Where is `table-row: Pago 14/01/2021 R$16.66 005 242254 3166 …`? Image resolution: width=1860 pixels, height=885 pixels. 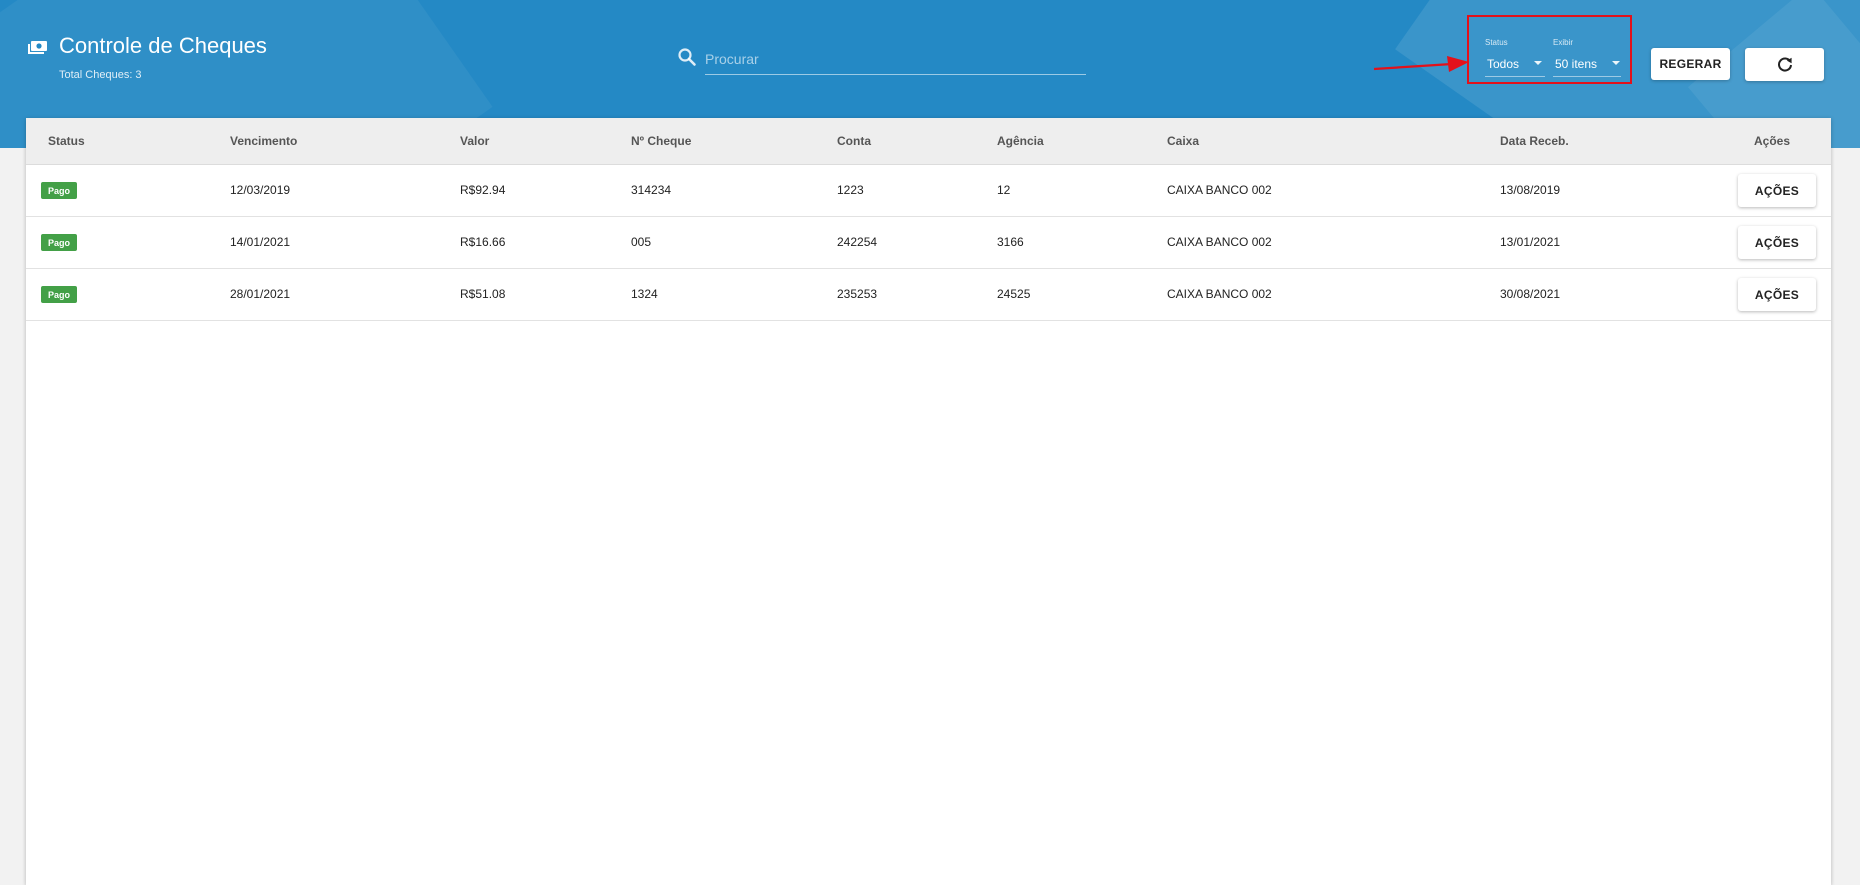
table-row: Pago 14/01/2021 R$16.66 005 242254 3166 … is located at coordinates (928, 243).